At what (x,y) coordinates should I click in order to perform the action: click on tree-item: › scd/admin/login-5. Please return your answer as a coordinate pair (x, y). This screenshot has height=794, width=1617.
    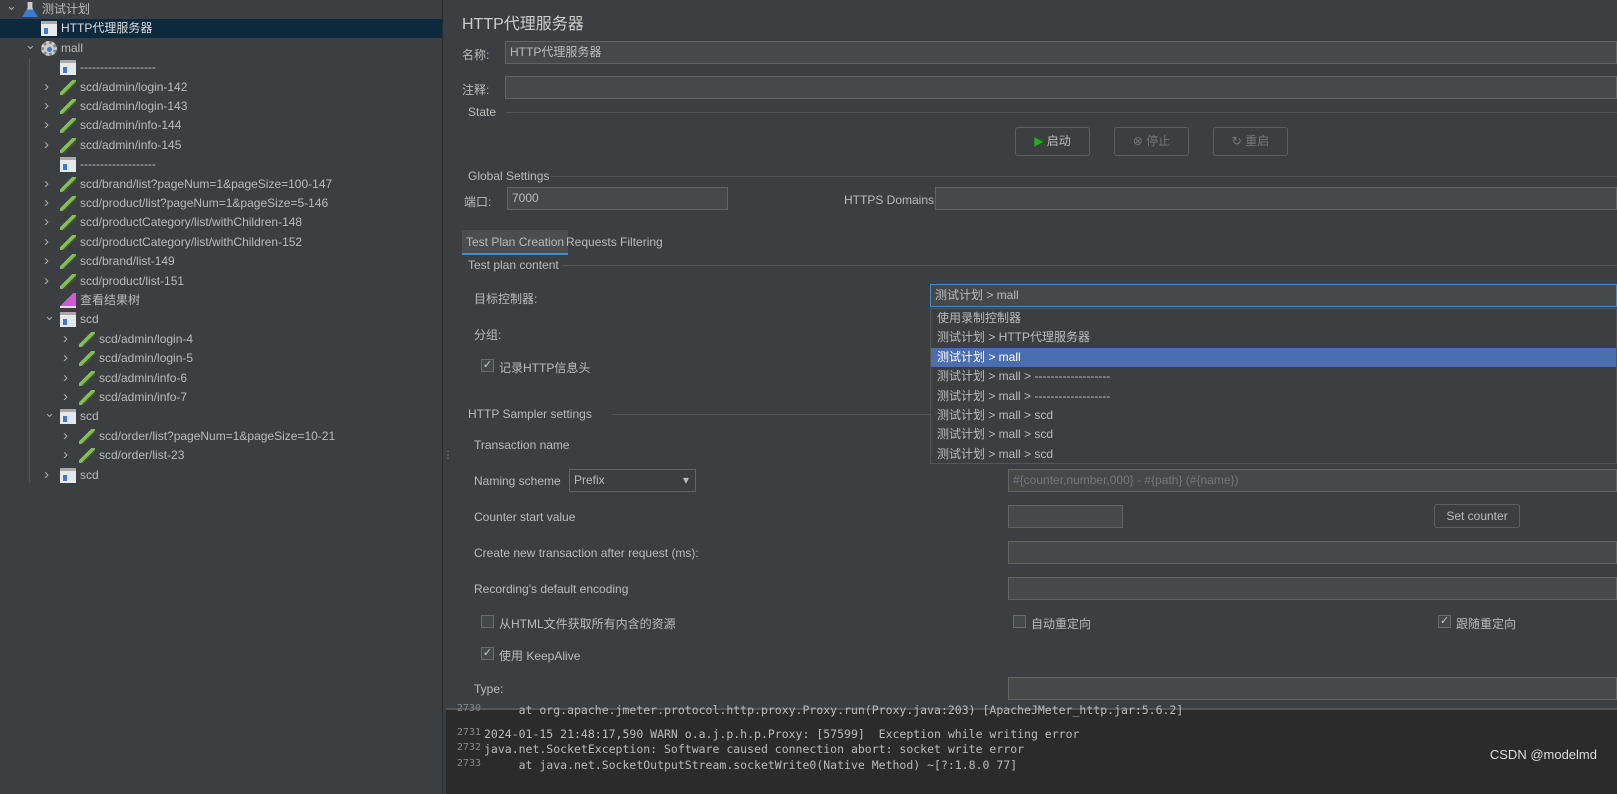
    Looking at the image, I should click on (221, 358).